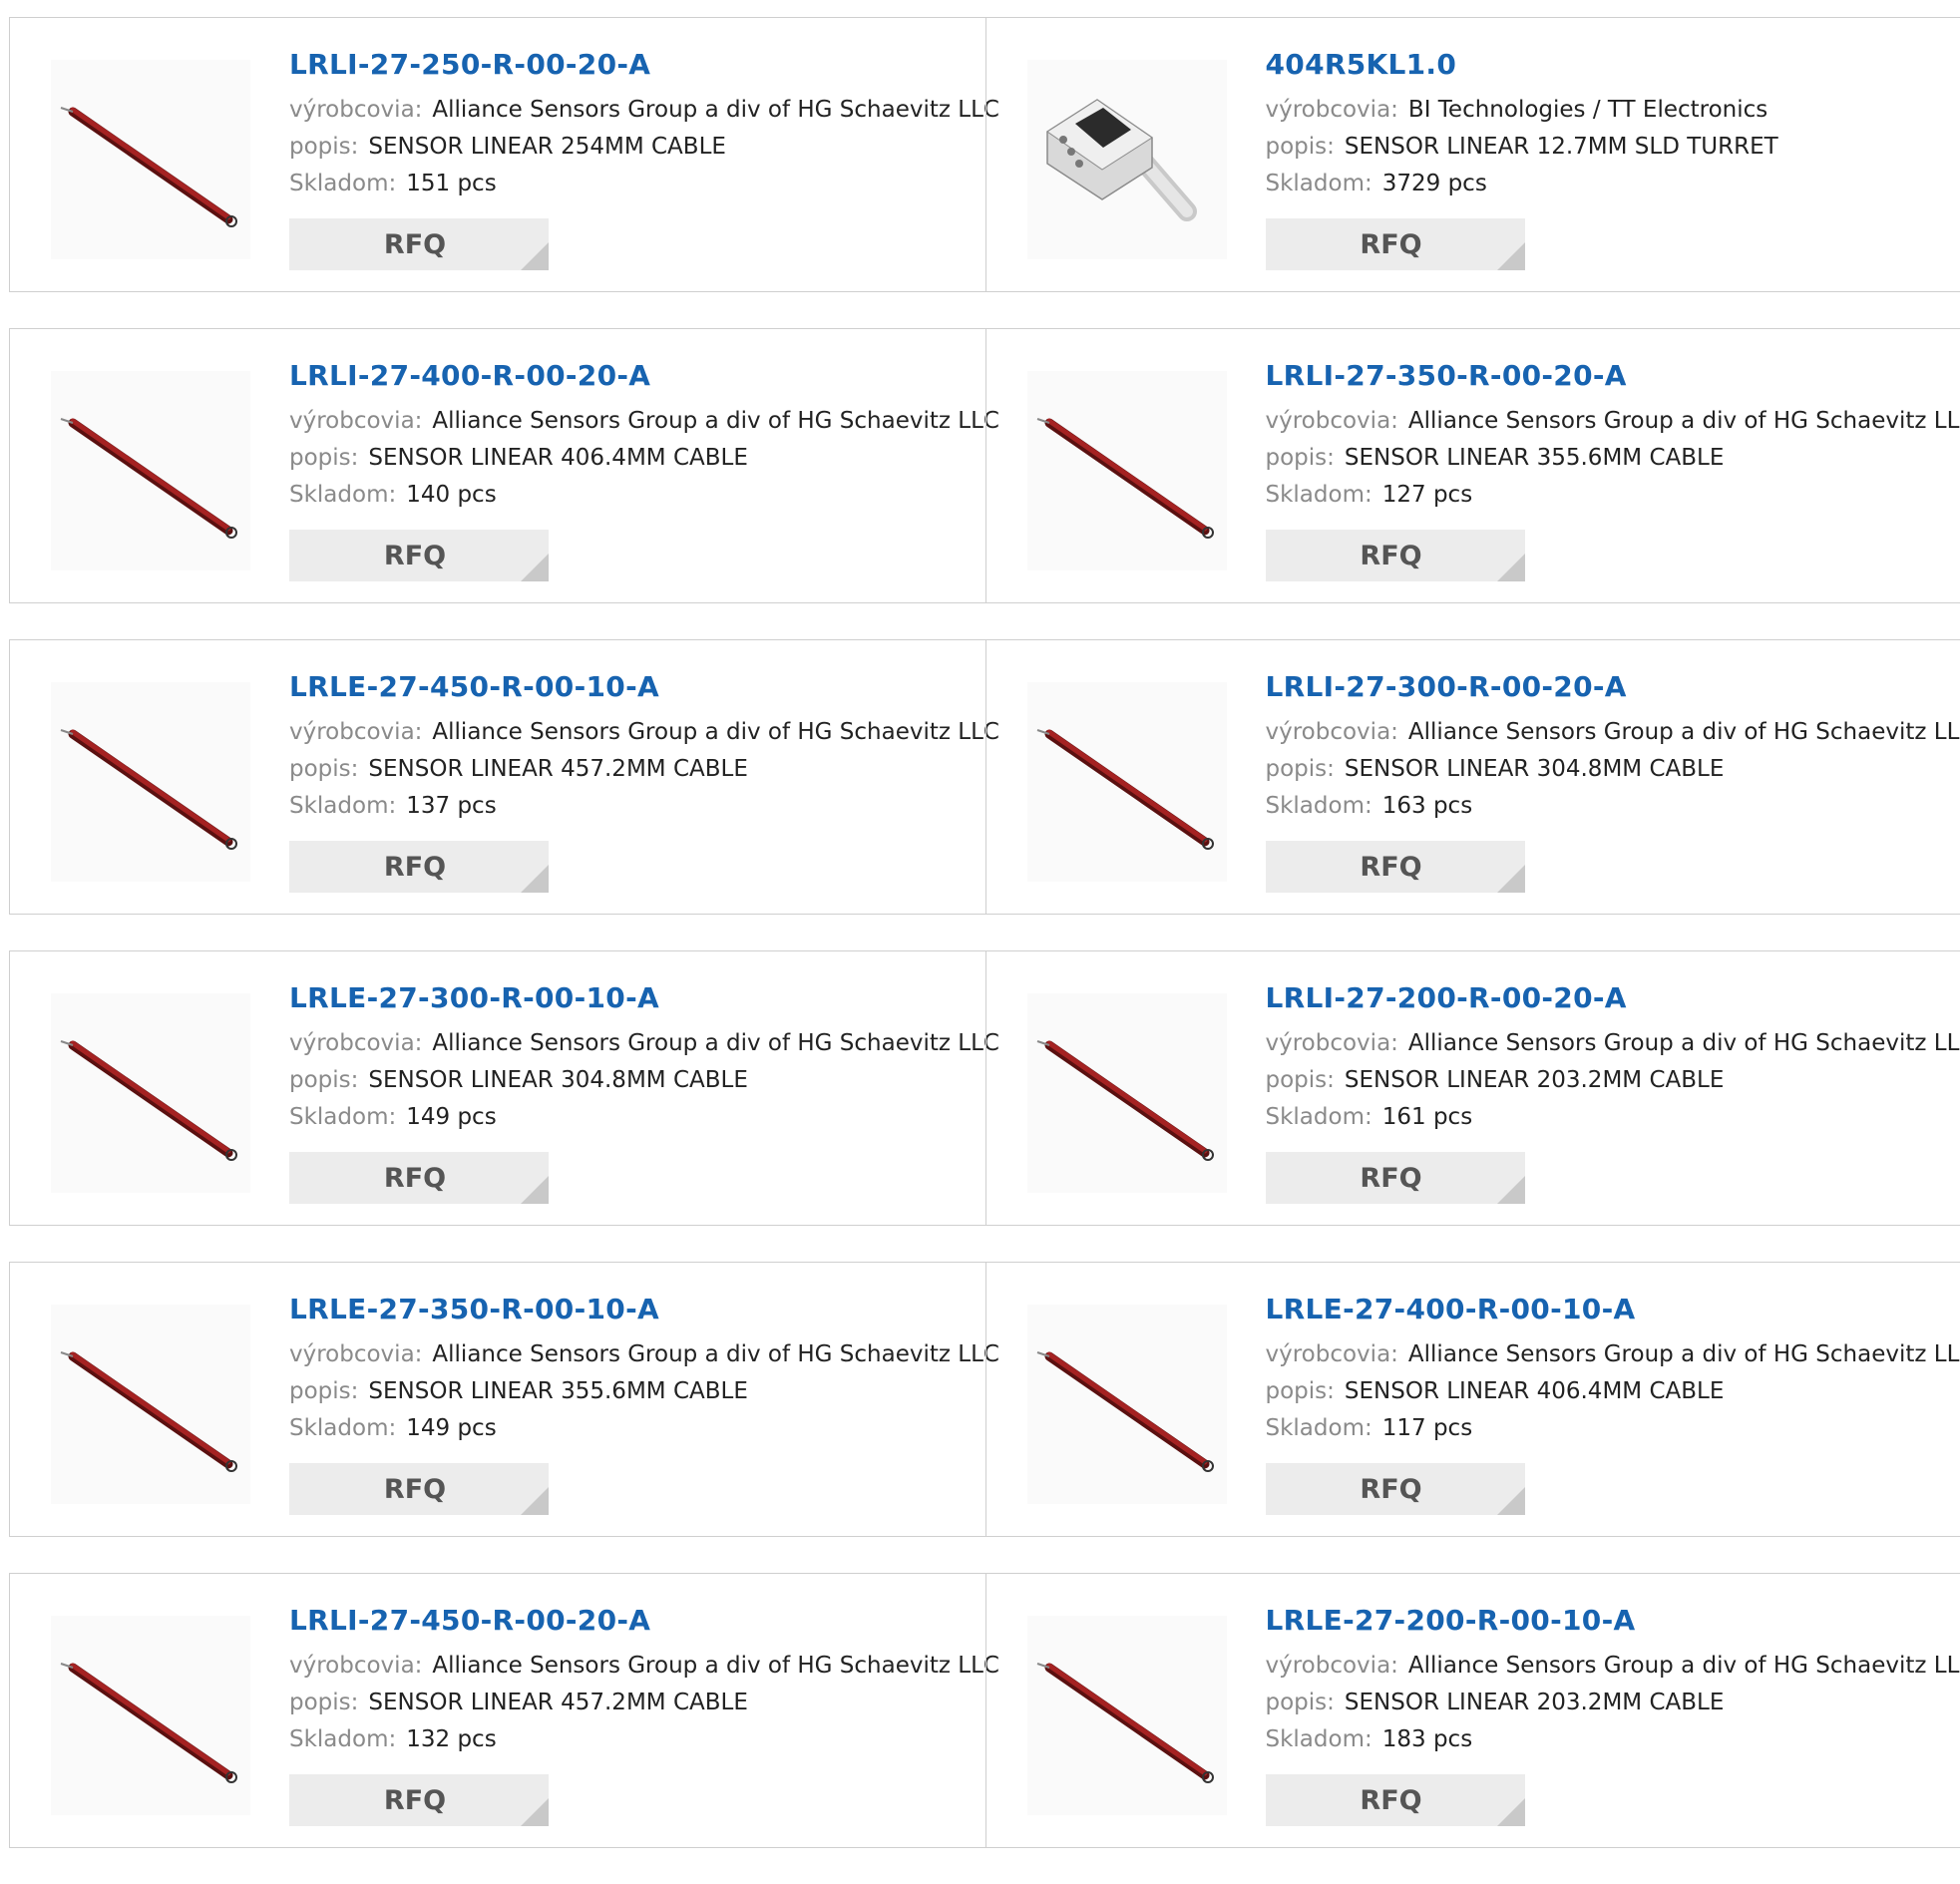  I want to click on description-value: SENSOR LINEAR 254MM CABLE, so click(547, 147).